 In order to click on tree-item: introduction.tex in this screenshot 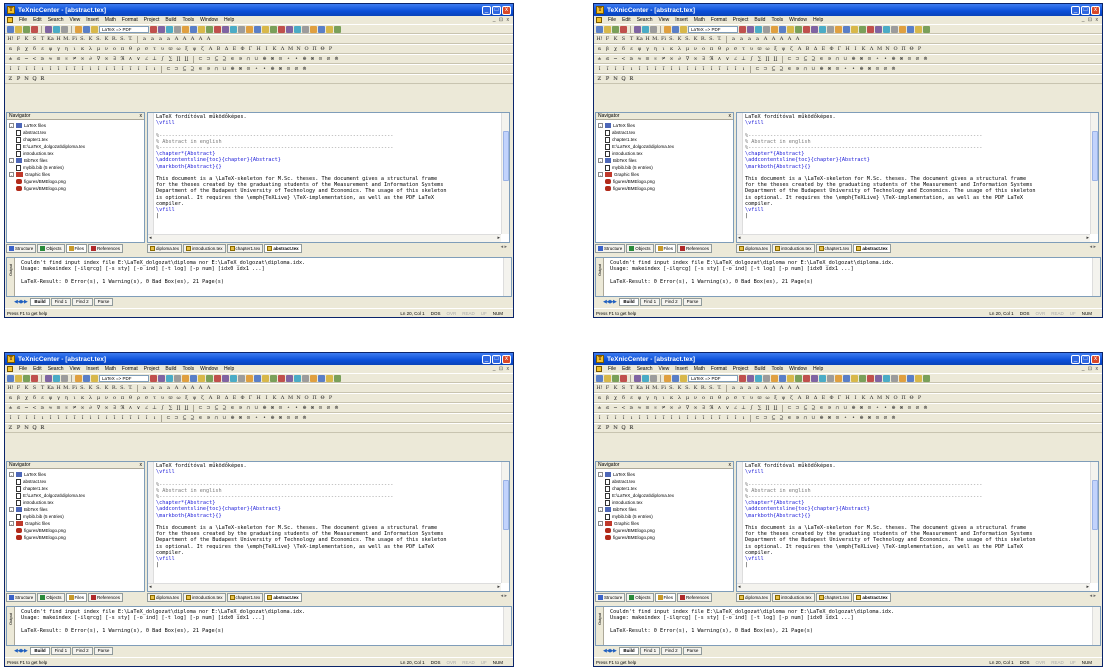, I will do `click(664, 153)`.